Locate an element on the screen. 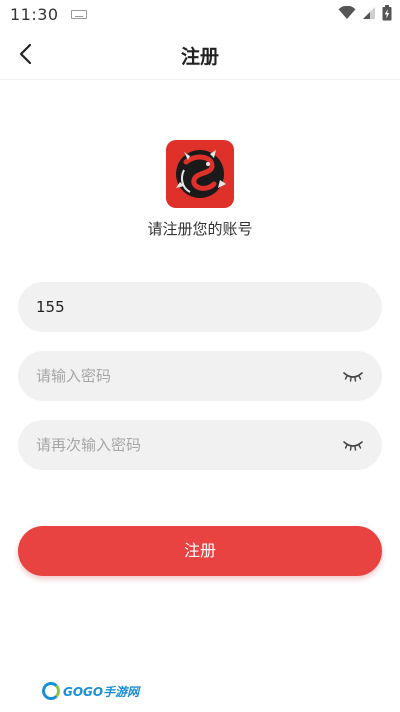  wifi-icon is located at coordinates (347, 12).